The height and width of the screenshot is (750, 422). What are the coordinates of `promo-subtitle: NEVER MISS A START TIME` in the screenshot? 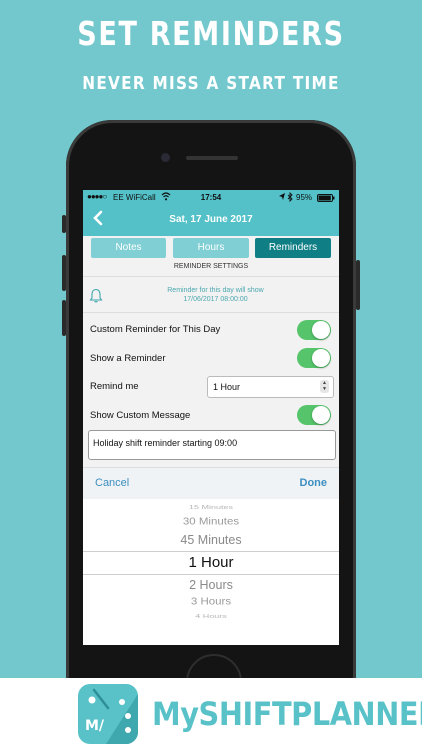 It's located at (211, 83).